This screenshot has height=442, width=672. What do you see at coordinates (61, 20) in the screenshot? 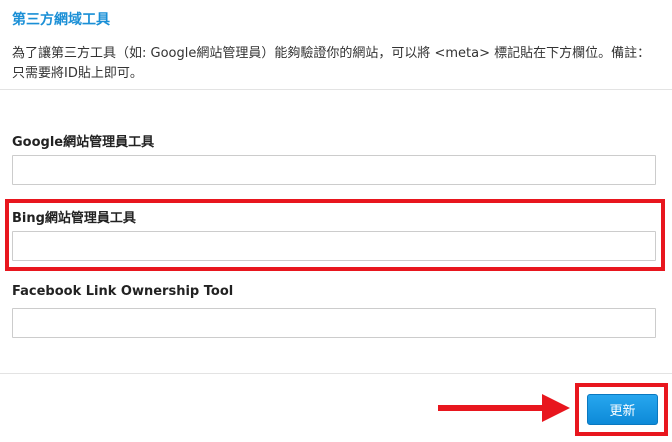
I see `section-title: 第三方網域工具` at bounding box center [61, 20].